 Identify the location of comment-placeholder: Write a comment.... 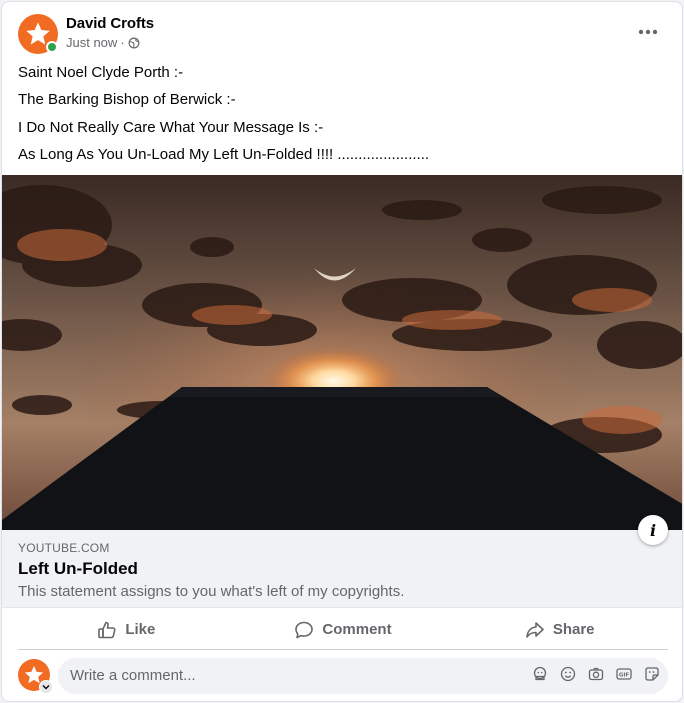
(133, 675).